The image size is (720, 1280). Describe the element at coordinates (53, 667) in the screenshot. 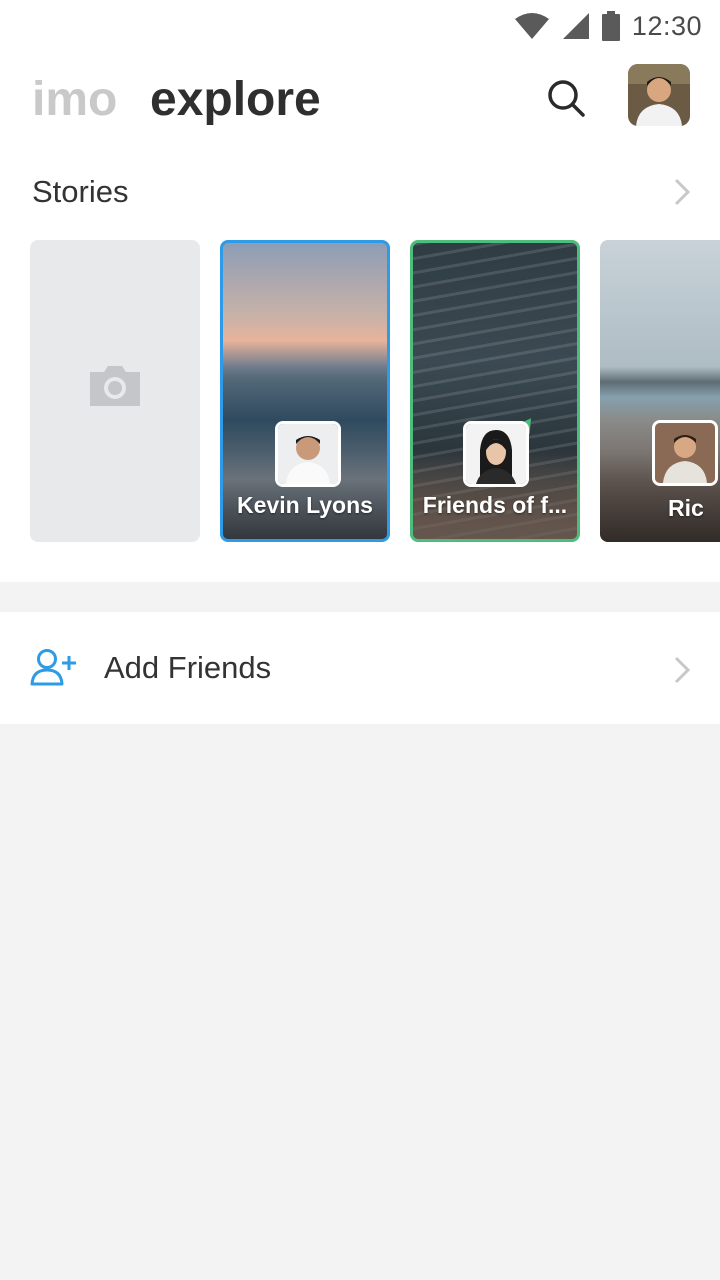

I see `add-friend-icon` at that location.